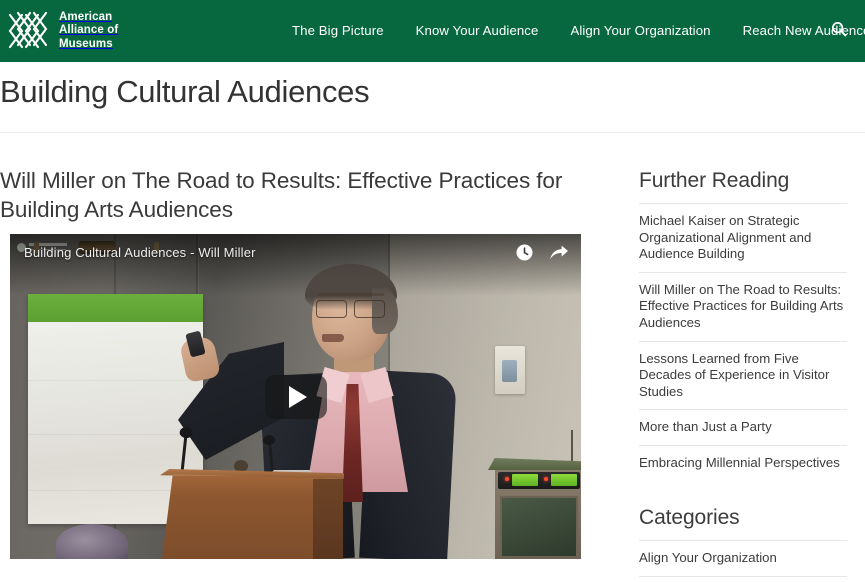 This screenshot has height=582, width=865. I want to click on play-triangle-icon, so click(297, 396).